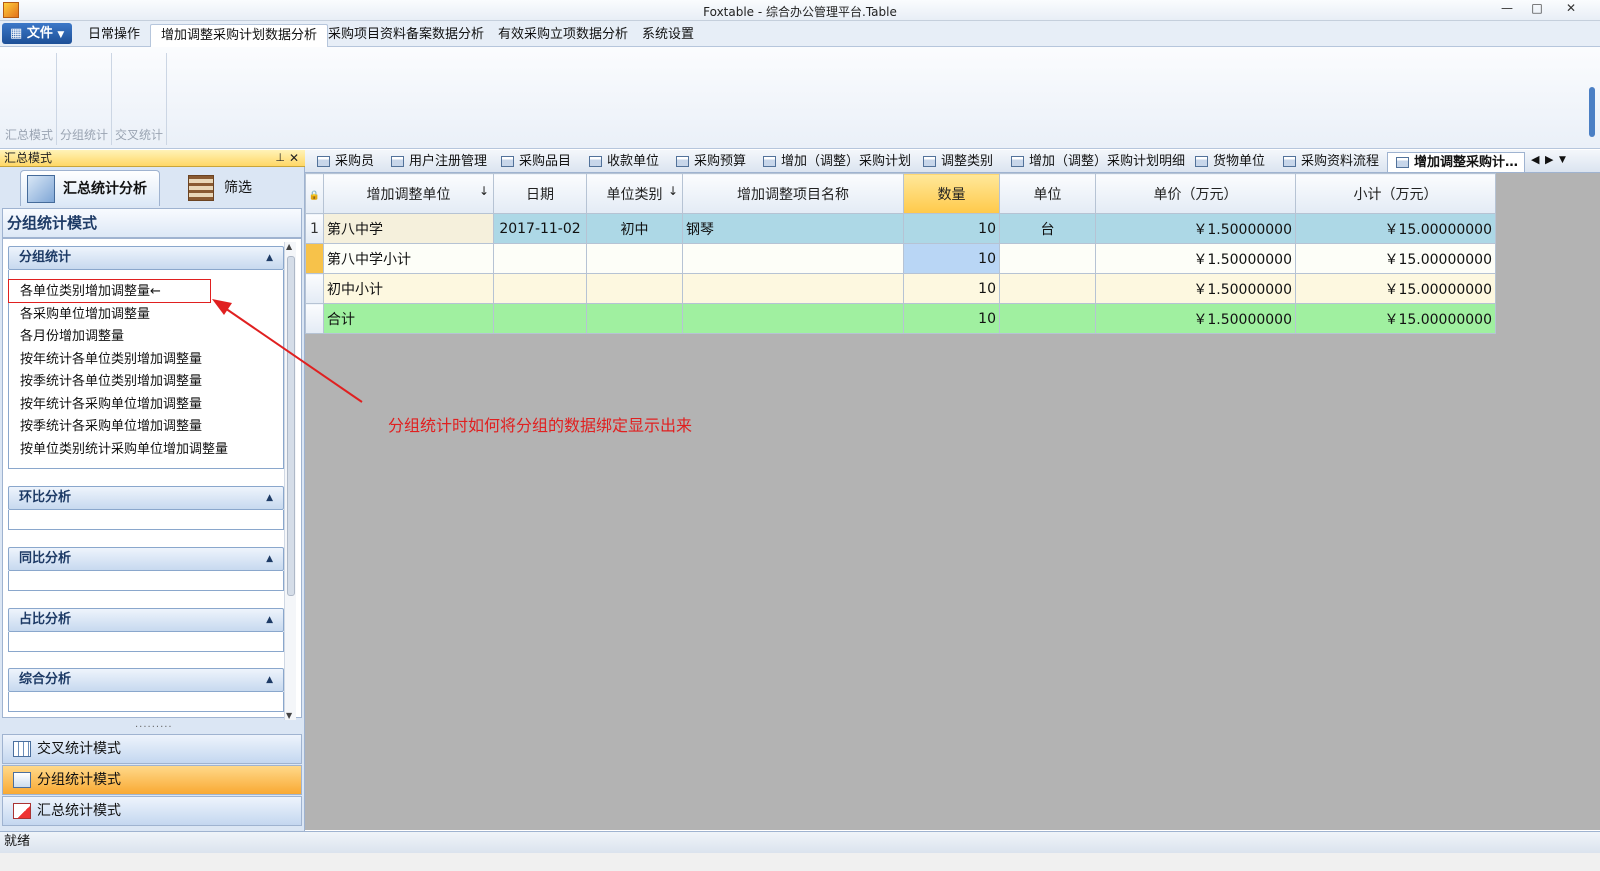 Image resolution: width=1600 pixels, height=871 pixels. What do you see at coordinates (833, 162) in the screenshot?
I see `doc-tab: 增加（调整）采购计划` at bounding box center [833, 162].